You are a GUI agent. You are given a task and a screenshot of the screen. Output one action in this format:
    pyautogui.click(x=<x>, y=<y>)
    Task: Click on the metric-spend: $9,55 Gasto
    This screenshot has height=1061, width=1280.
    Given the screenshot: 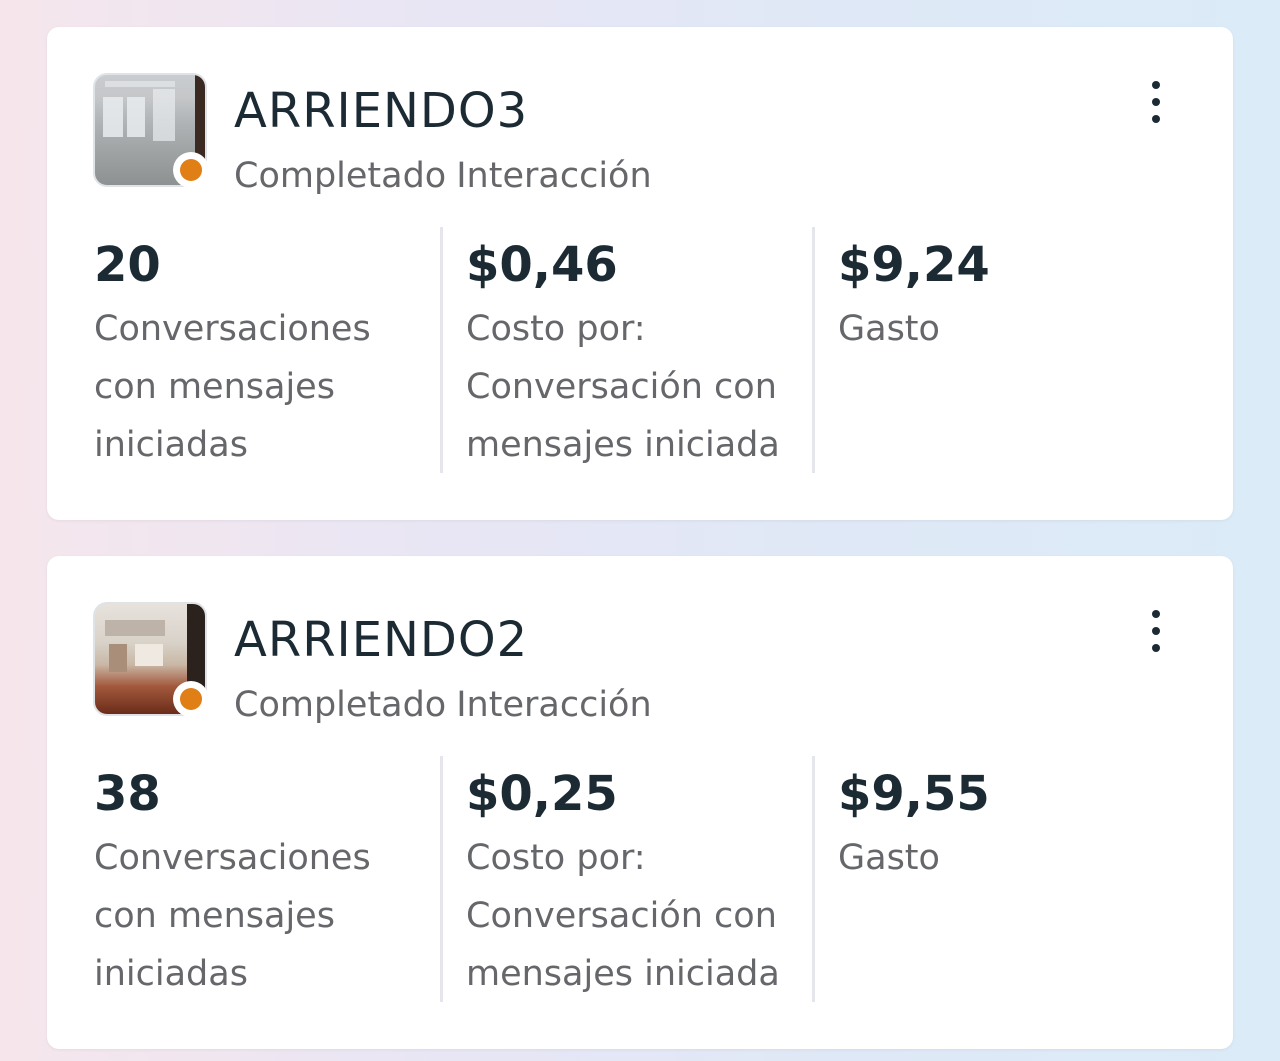 What is the action you would take?
    pyautogui.click(x=998, y=879)
    